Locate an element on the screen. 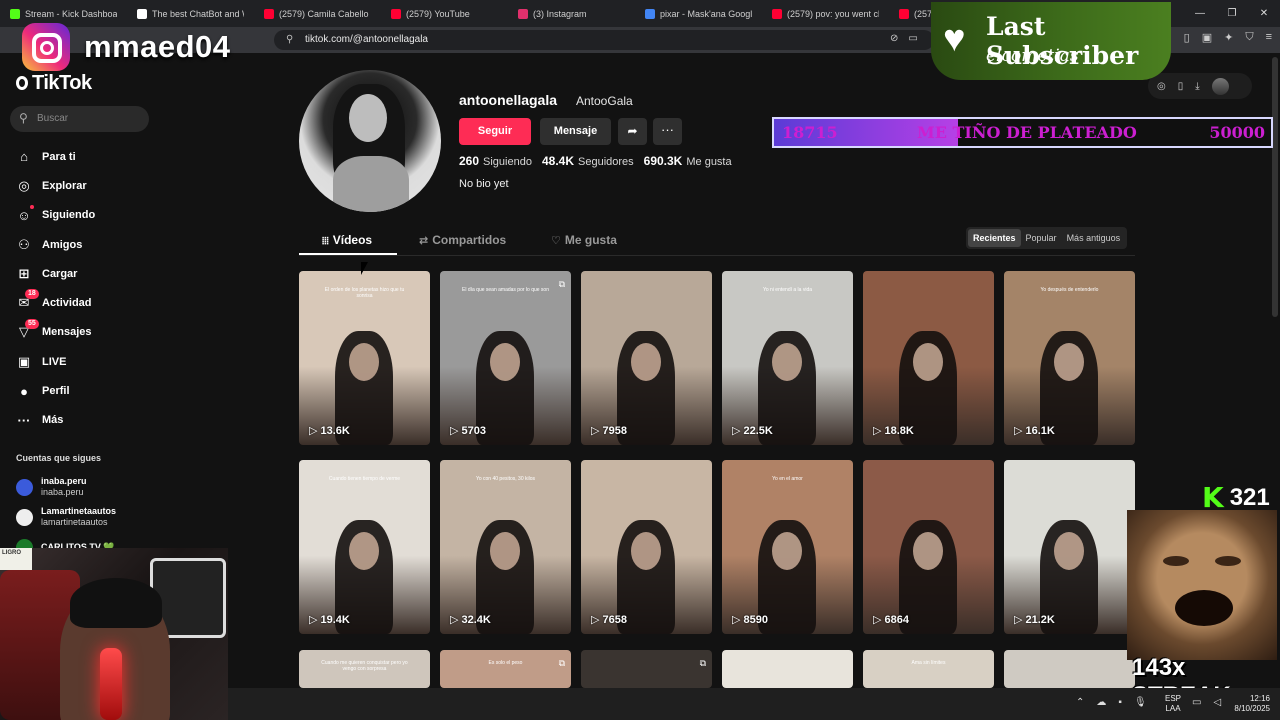 Image resolution: width=1280 pixels, height=720 pixels. video-thumbnail: Cuando tienen tiempo de verme ▷ 19.4K is located at coordinates (364, 547).